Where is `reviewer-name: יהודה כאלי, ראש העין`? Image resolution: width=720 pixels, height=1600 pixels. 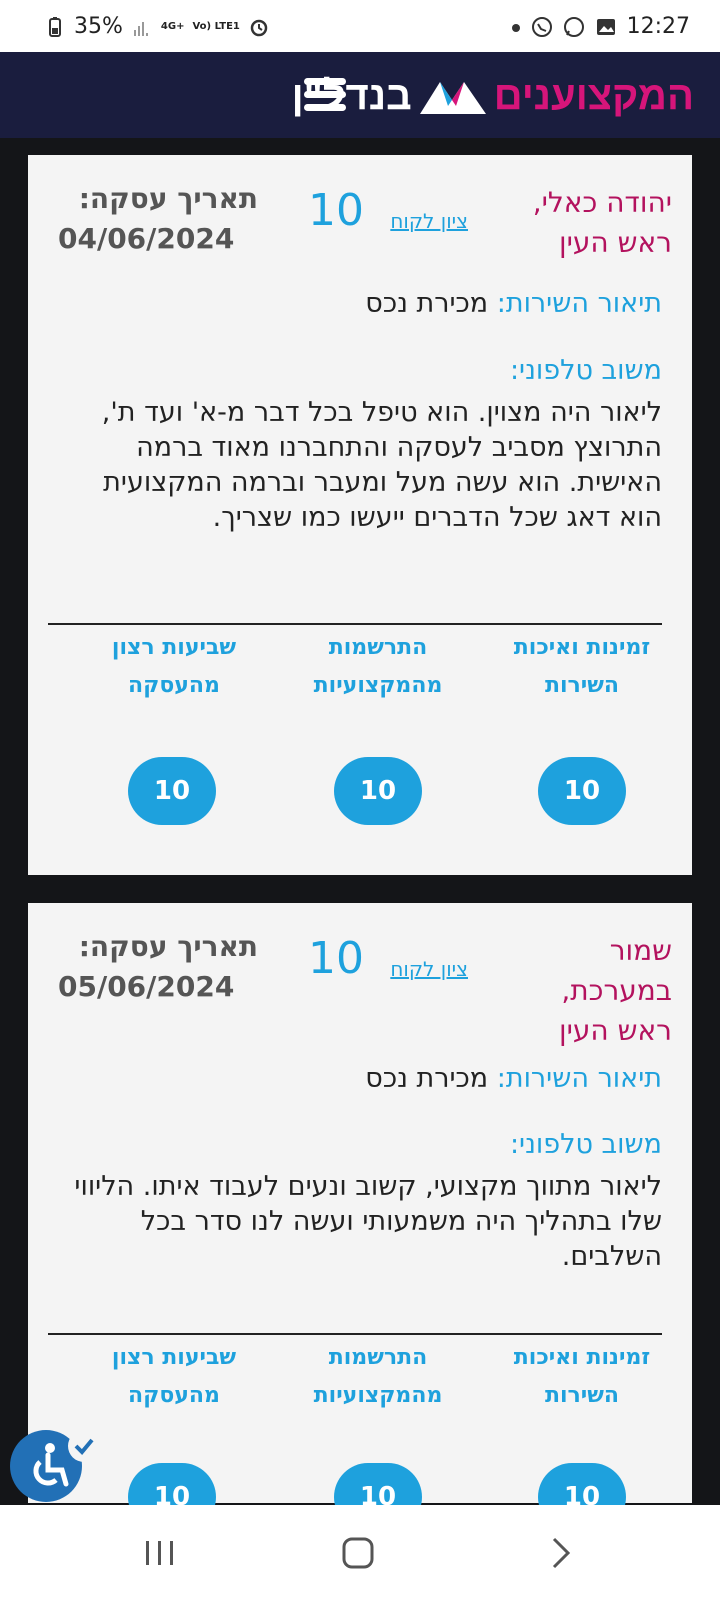
reviewer-name: יהודה כאלי, ראש העין is located at coordinates (602, 222).